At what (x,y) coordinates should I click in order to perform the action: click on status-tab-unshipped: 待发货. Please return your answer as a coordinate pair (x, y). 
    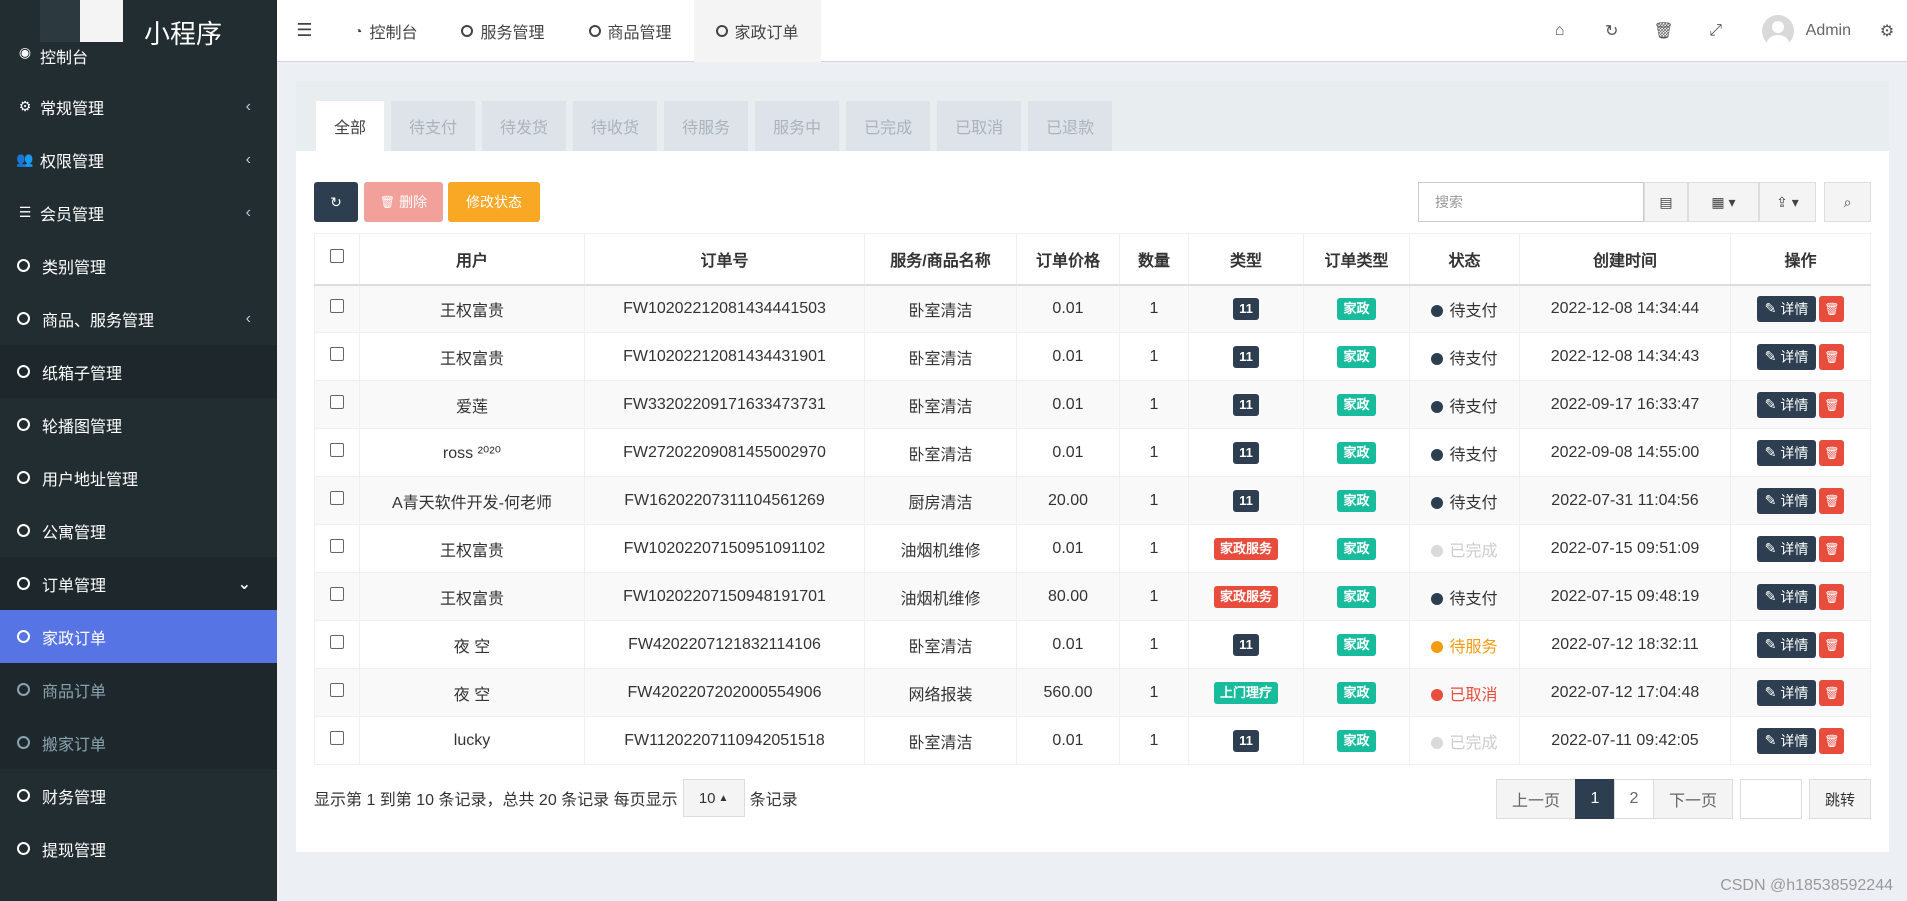
    Looking at the image, I should click on (524, 126).